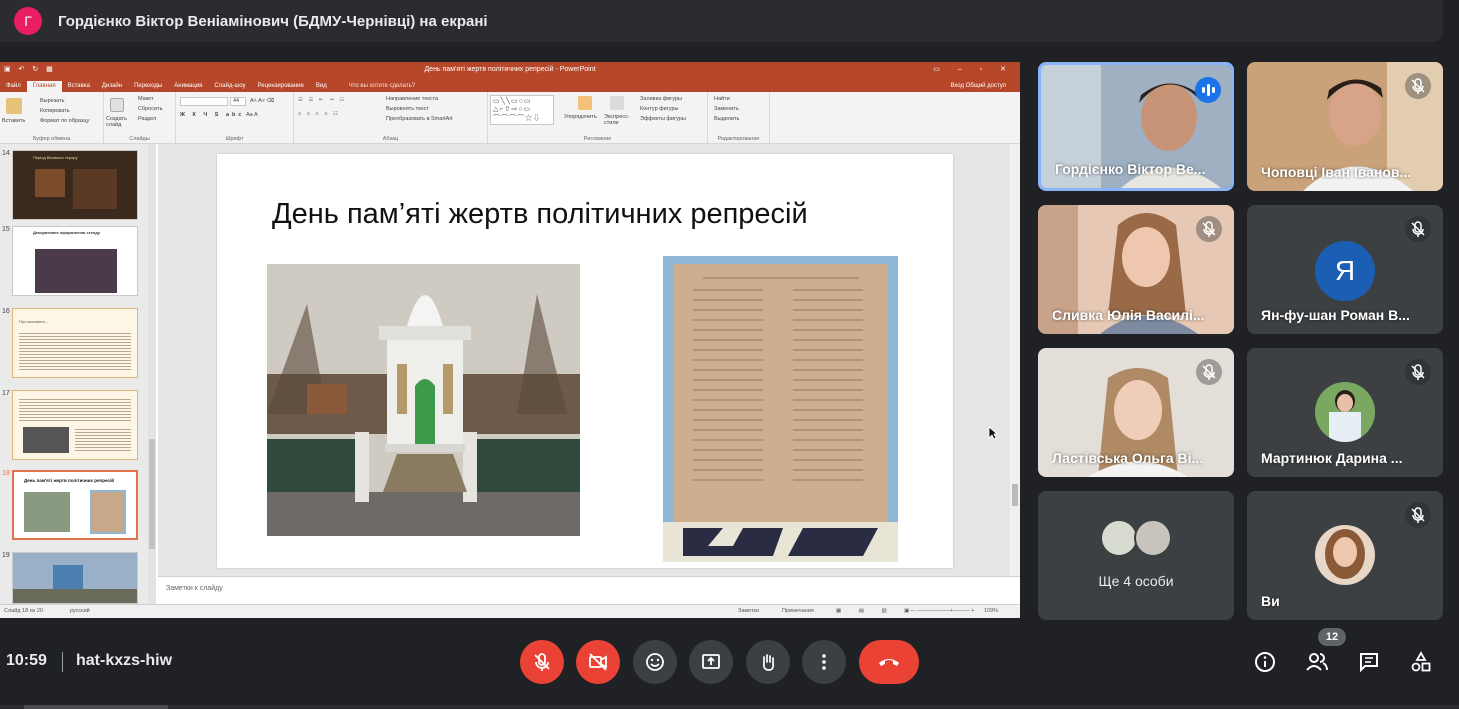 This screenshot has height=709, width=1459. What do you see at coordinates (229, 86) in the screenshot?
I see `tab-slideshow: Слайд-шоу` at bounding box center [229, 86].